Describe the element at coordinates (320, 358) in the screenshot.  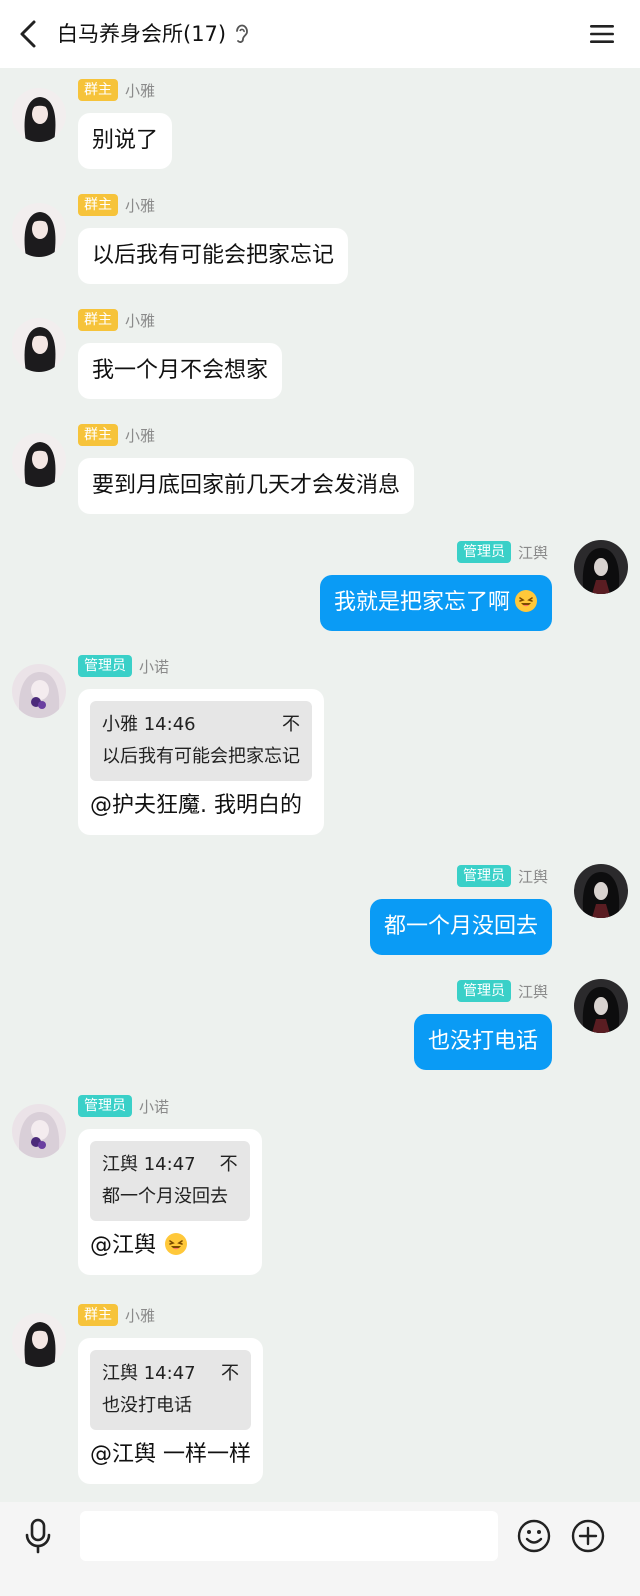
I see `message-row: 群主 小雅 我一个月不会想家` at that location.